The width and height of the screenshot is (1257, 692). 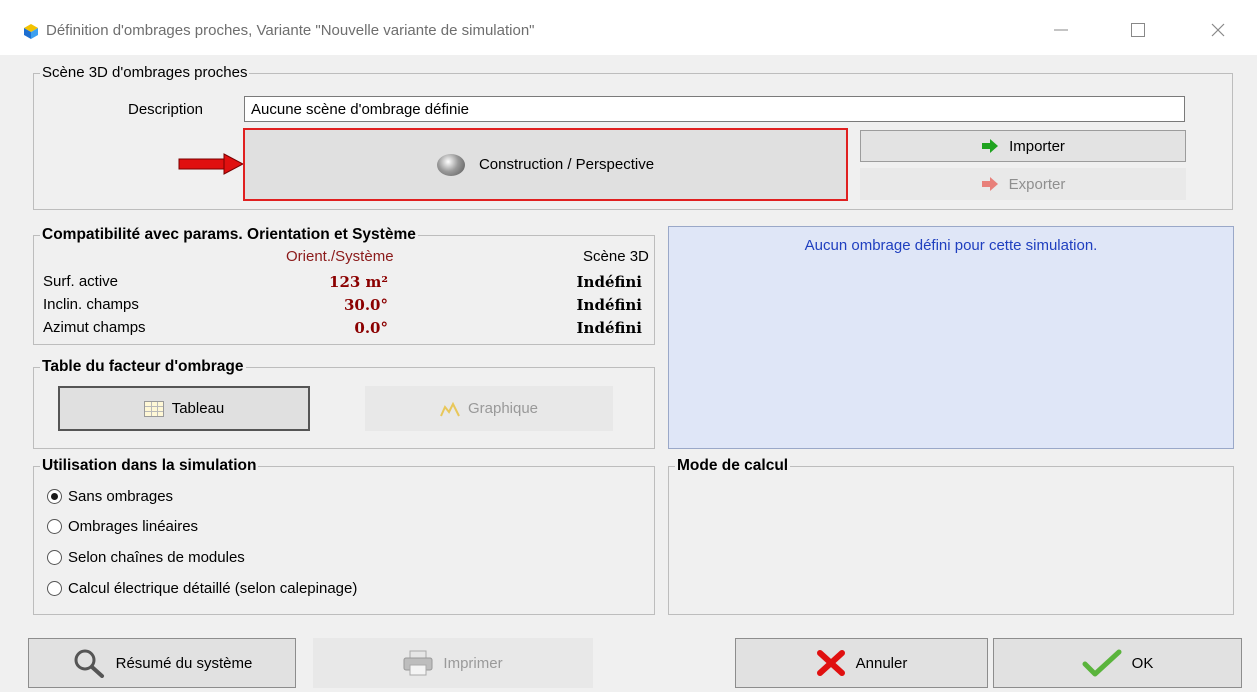 What do you see at coordinates (450, 164) in the screenshot?
I see `sphere-icon` at bounding box center [450, 164].